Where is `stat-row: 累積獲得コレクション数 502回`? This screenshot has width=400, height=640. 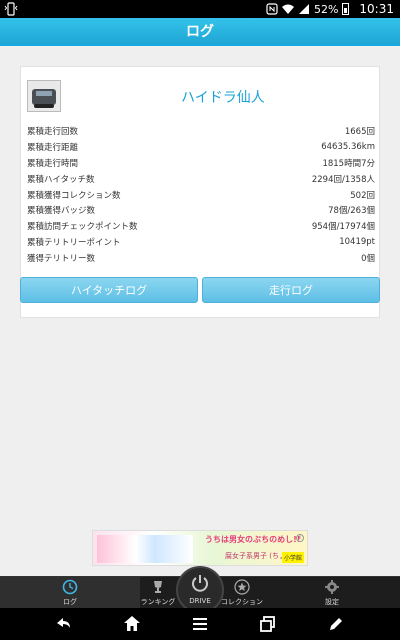 stat-row: 累積獲得コレクション数 502回 is located at coordinates (201, 195).